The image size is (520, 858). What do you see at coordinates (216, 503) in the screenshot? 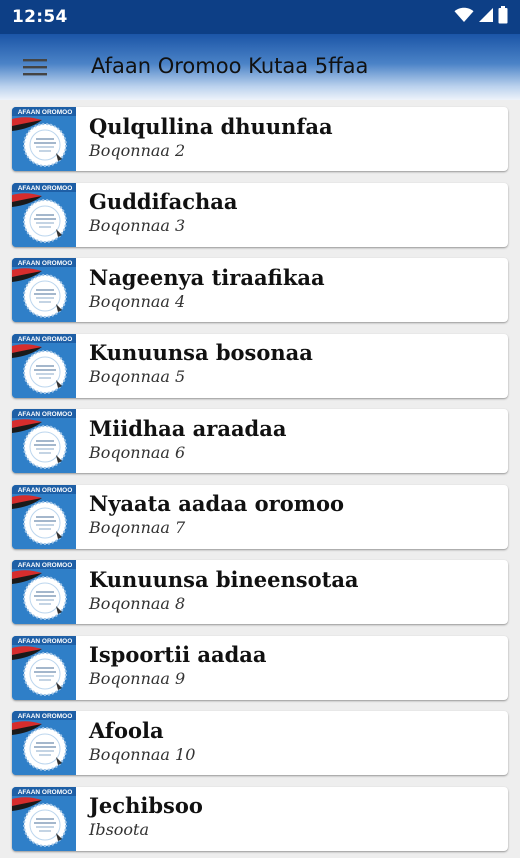
I see `lesson-title: Nyaata aadaa oromoo` at bounding box center [216, 503].